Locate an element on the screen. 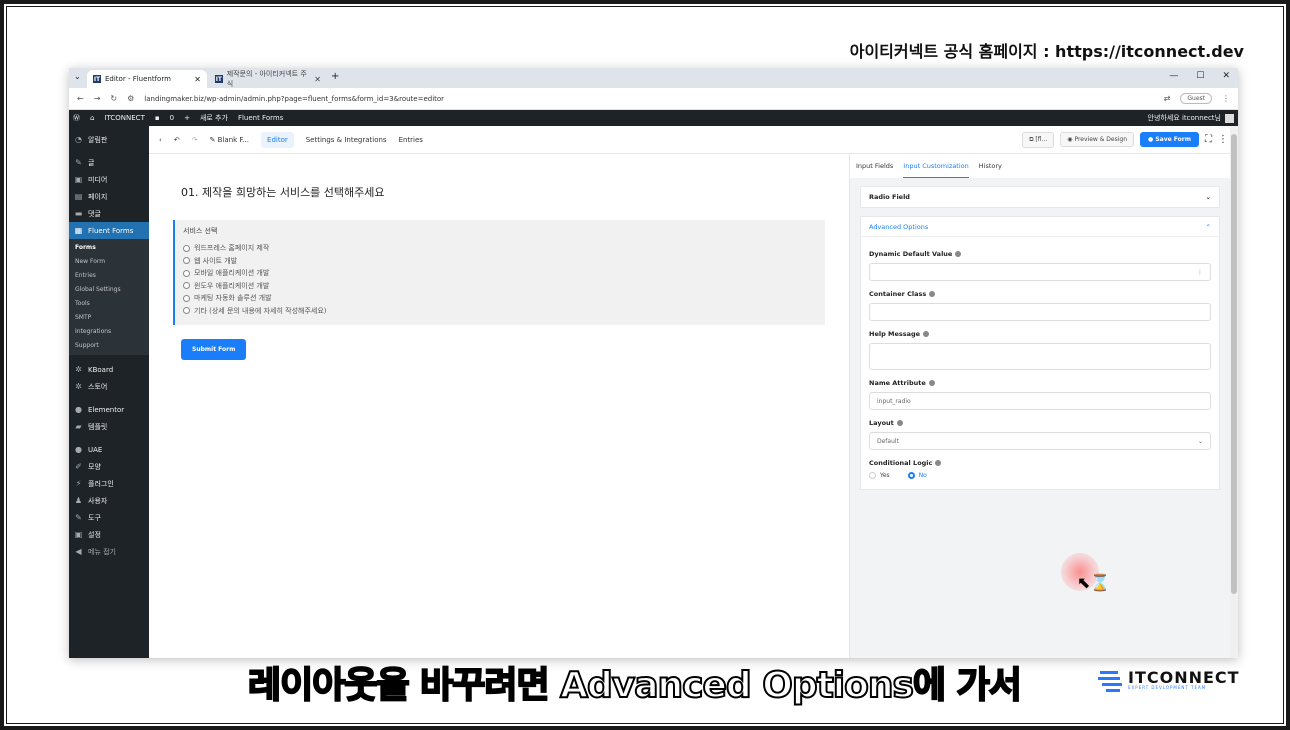 The height and width of the screenshot is (730, 1290). new-tab-icon: + is located at coordinates (335, 76).